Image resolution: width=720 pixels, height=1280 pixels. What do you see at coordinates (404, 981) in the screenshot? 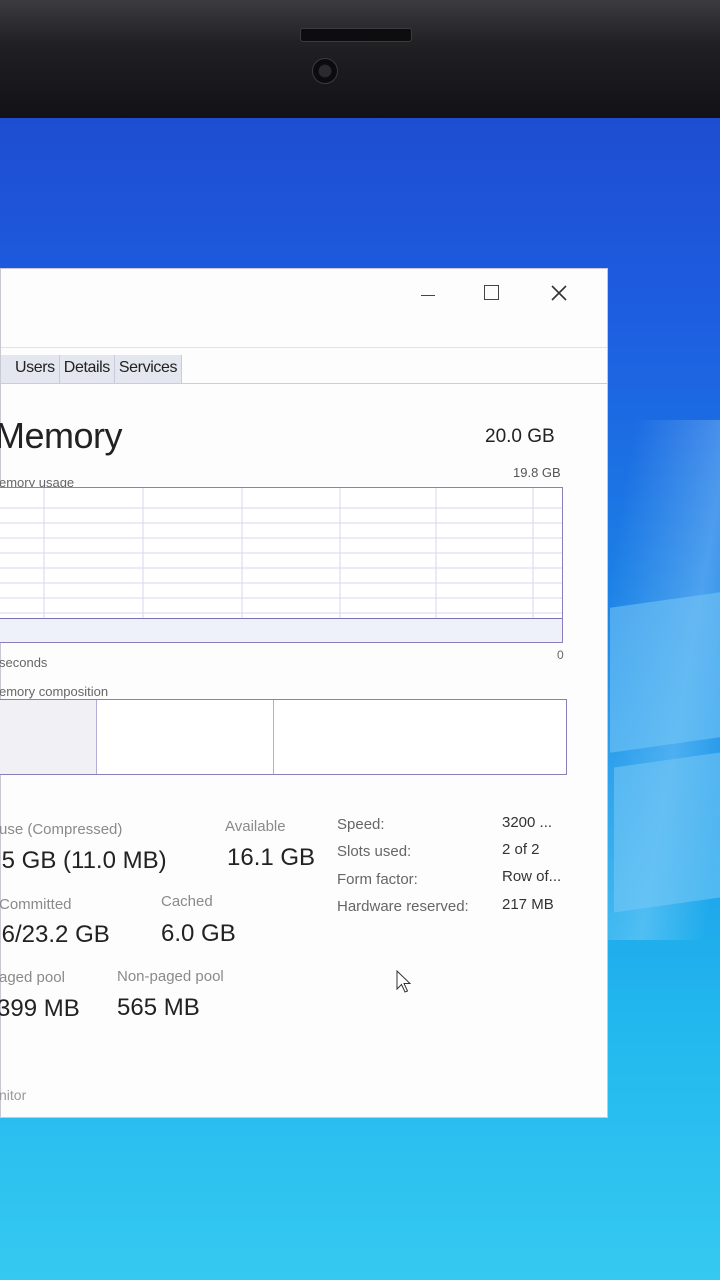
I see `mouse-cursor-icon` at bounding box center [404, 981].